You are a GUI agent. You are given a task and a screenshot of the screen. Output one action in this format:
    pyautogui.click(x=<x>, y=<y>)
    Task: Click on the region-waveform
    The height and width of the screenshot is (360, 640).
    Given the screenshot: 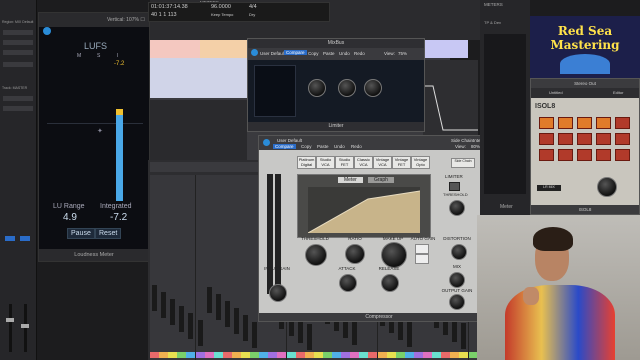 What is the action you would take?
    pyautogui.click(x=198, y=130)
    